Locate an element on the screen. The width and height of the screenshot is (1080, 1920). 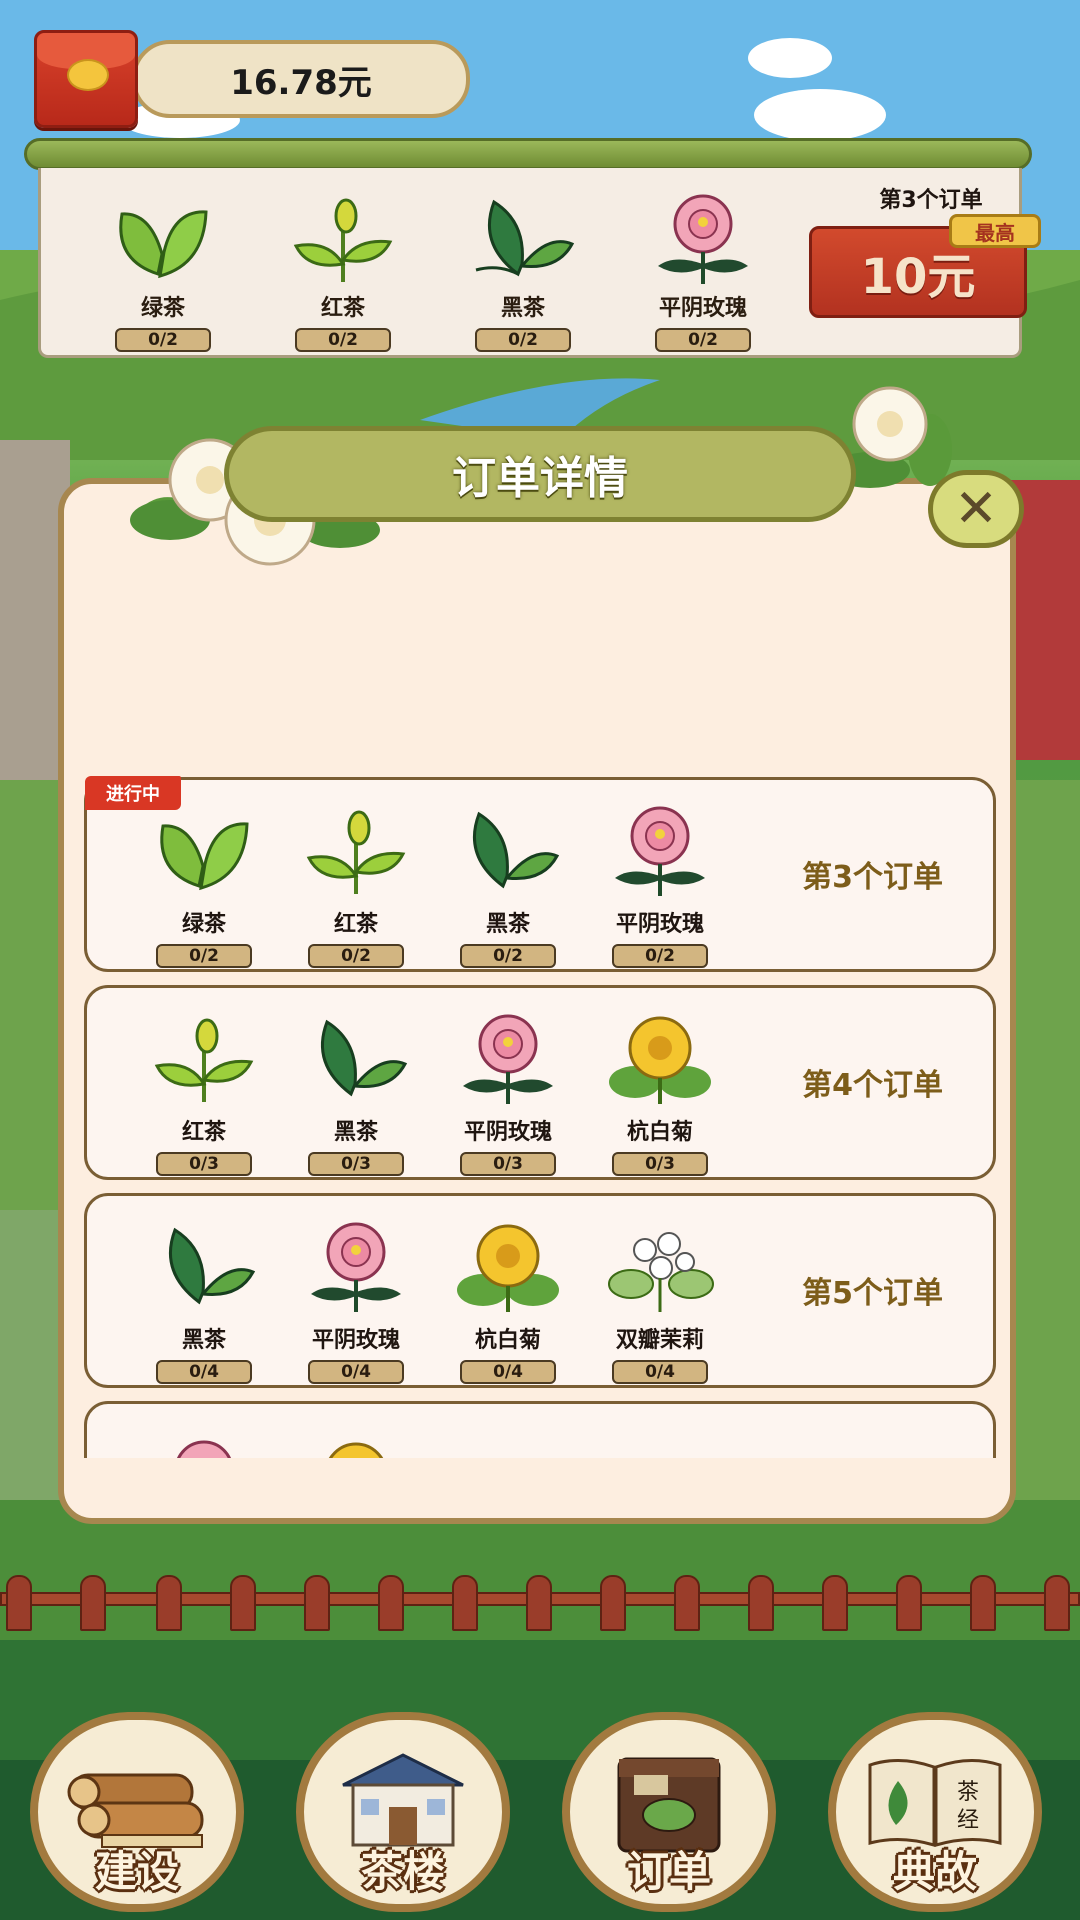
modal-title: 订单详情 is located at coordinates (540, 474).